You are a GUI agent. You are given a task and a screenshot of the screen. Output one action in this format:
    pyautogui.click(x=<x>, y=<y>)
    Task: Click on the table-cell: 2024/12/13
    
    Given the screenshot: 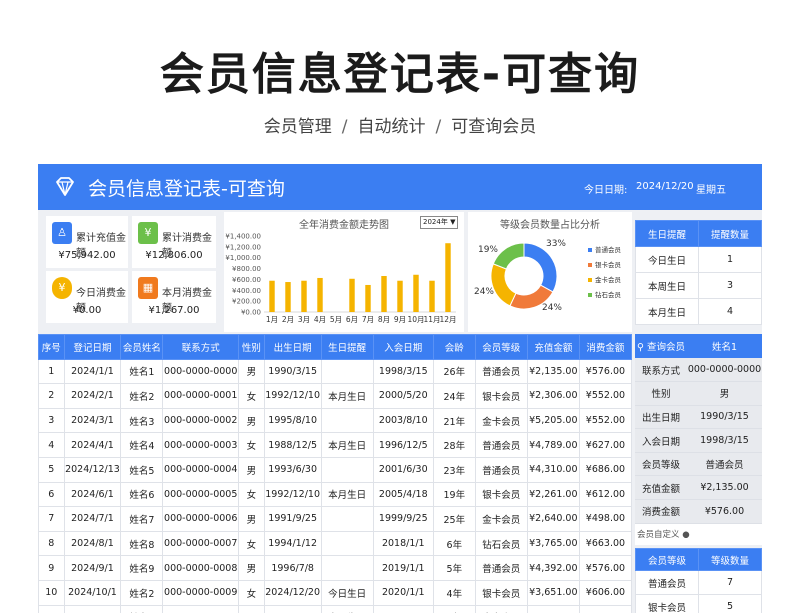 What is the action you would take?
    pyautogui.click(x=92, y=469)
    